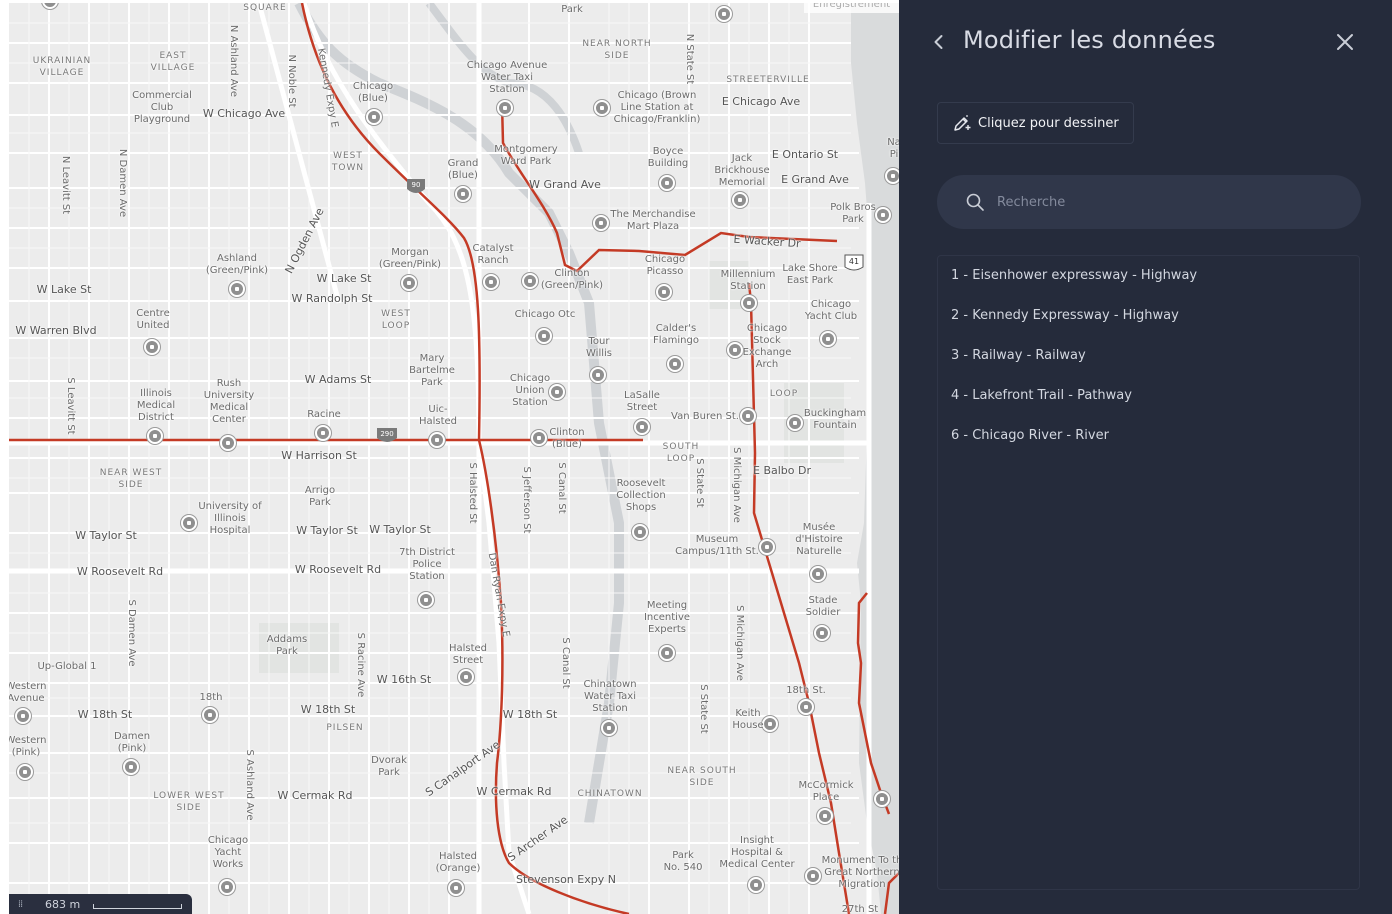  I want to click on map-label: Boyce Building, so click(668, 157).